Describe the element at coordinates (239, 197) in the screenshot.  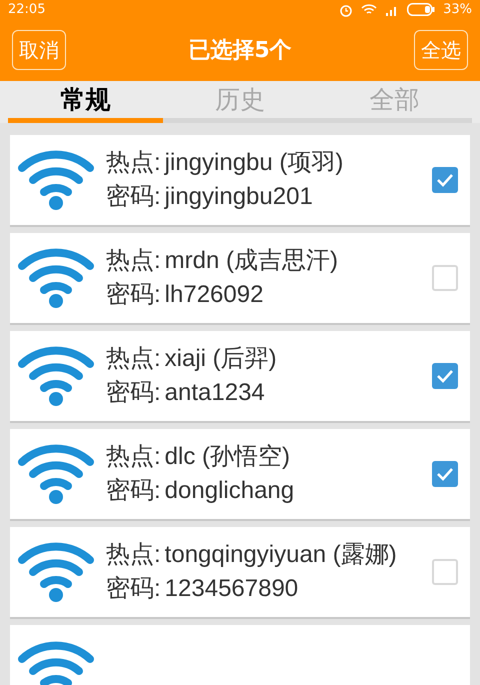
I see `password-value: jingyingbu201` at that location.